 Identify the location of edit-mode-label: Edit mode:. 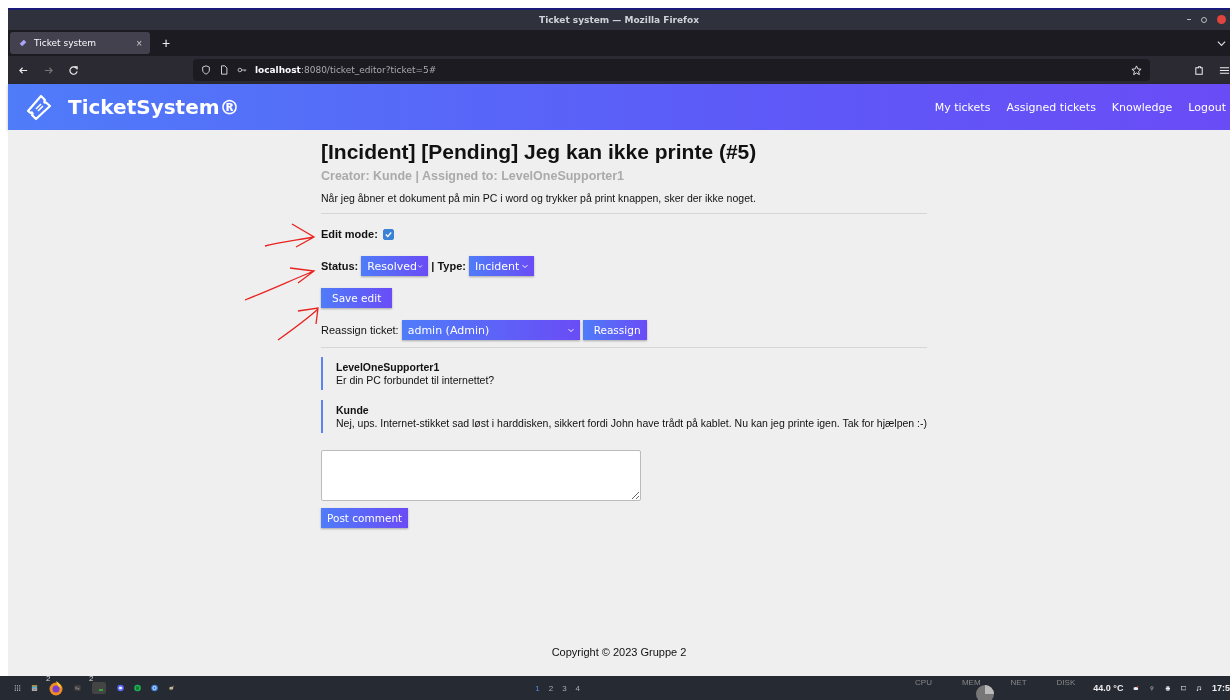
(349, 234).